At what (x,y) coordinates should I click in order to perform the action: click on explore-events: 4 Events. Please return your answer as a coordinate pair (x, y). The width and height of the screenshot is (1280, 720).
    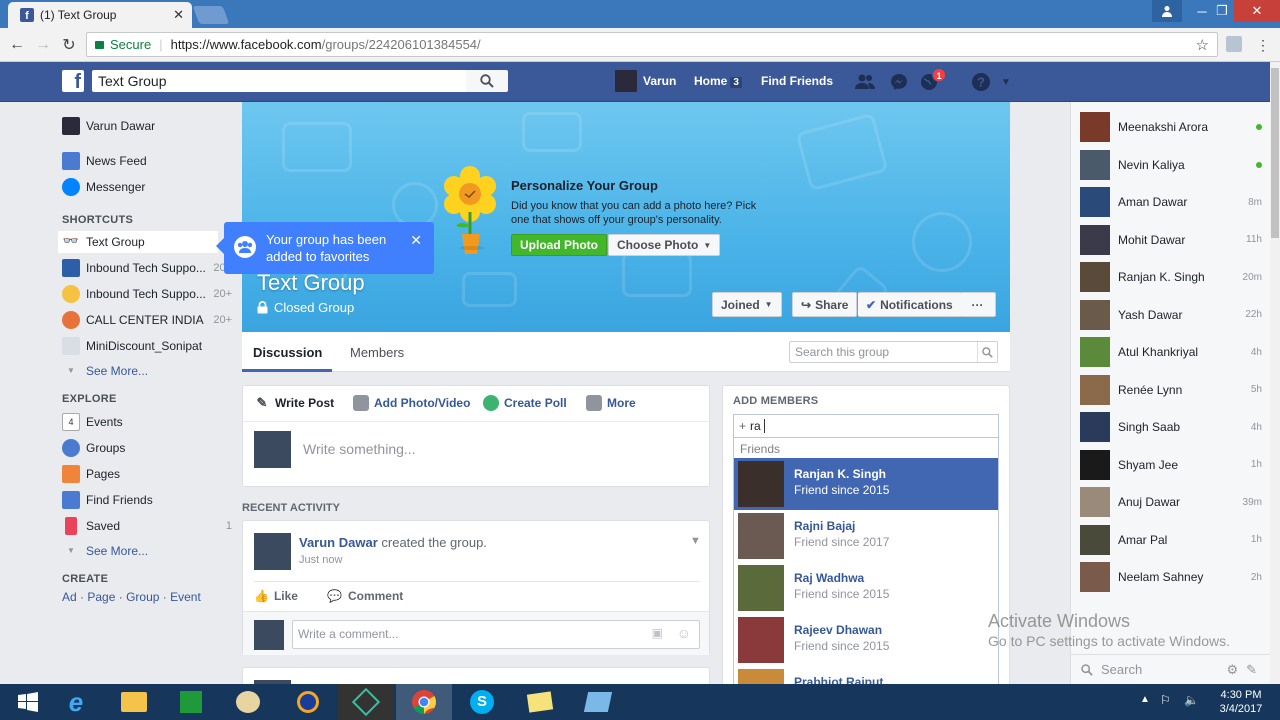
    Looking at the image, I should click on (147, 422).